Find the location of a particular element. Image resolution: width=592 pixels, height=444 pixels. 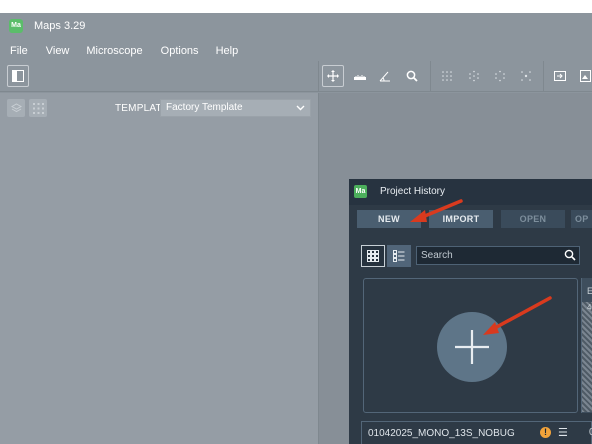

ring-dots-button is located at coordinates (500, 76).